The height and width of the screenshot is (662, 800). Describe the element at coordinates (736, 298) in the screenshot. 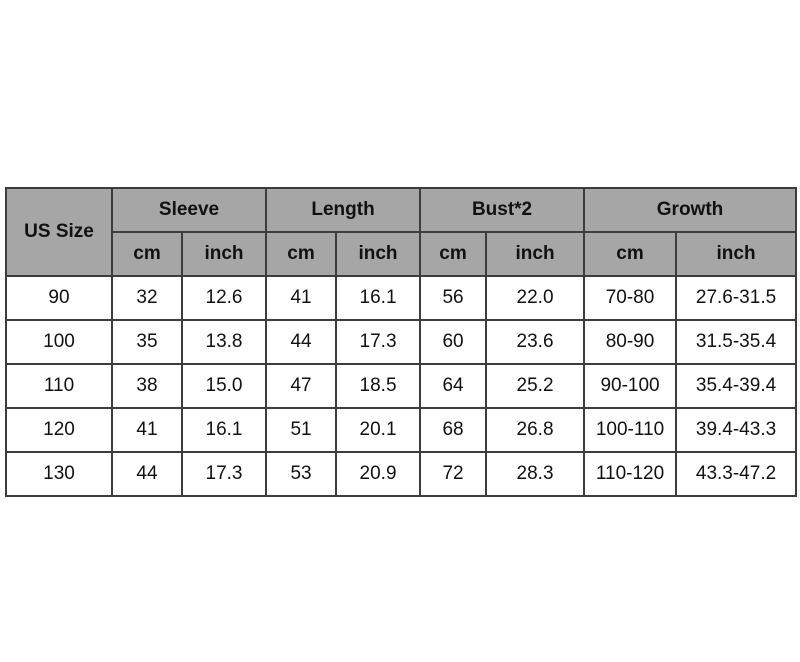

I see `value-cell: 27.6-31.5` at that location.